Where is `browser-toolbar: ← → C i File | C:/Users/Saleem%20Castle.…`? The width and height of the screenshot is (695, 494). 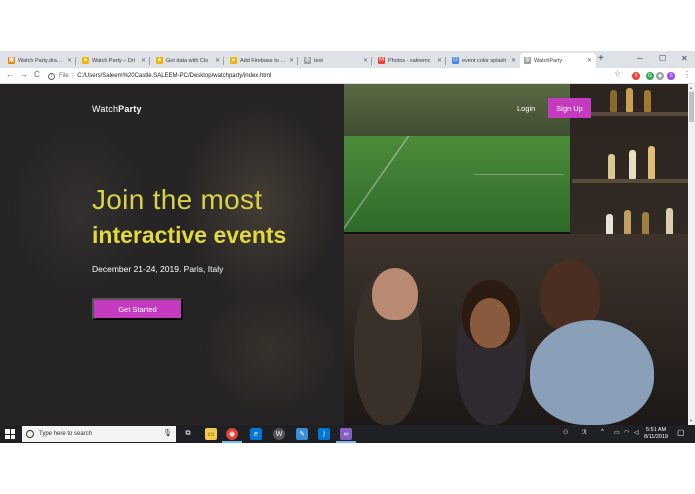
browser-toolbar: ← → C i File | C:/Users/Saleem%20Castle.… is located at coordinates (347, 76).